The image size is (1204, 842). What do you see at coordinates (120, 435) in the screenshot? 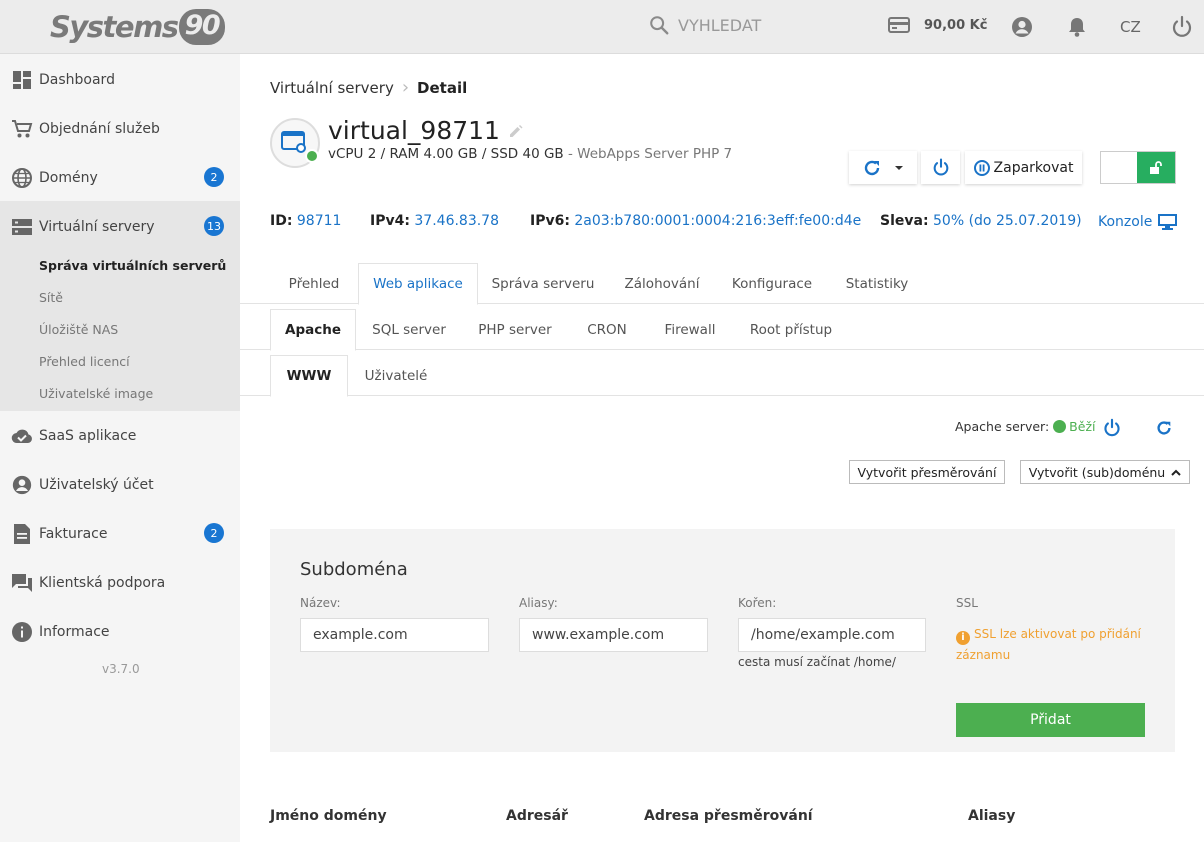
I see `sidebar-item-saas: SaaS aplikace` at bounding box center [120, 435].